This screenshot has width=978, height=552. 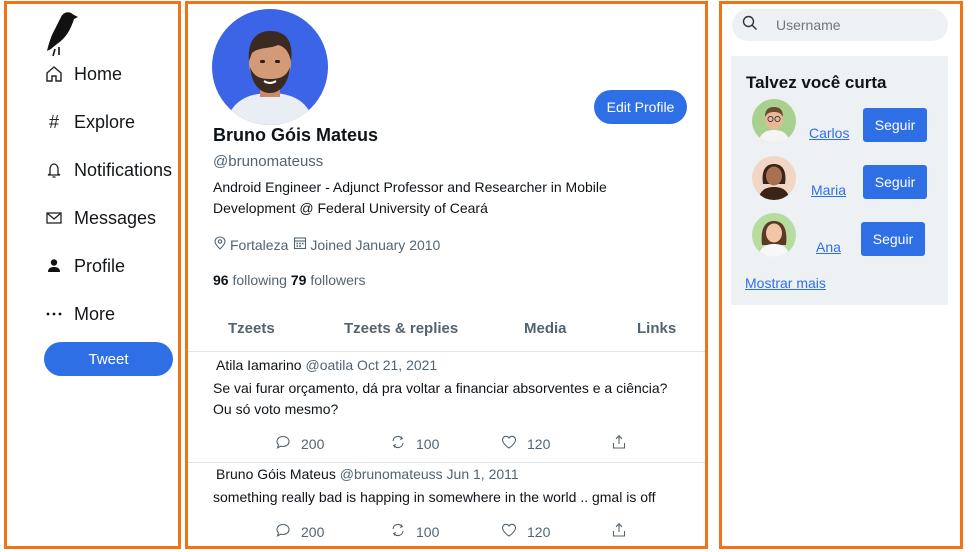 I want to click on tab-media: Media, so click(x=545, y=328).